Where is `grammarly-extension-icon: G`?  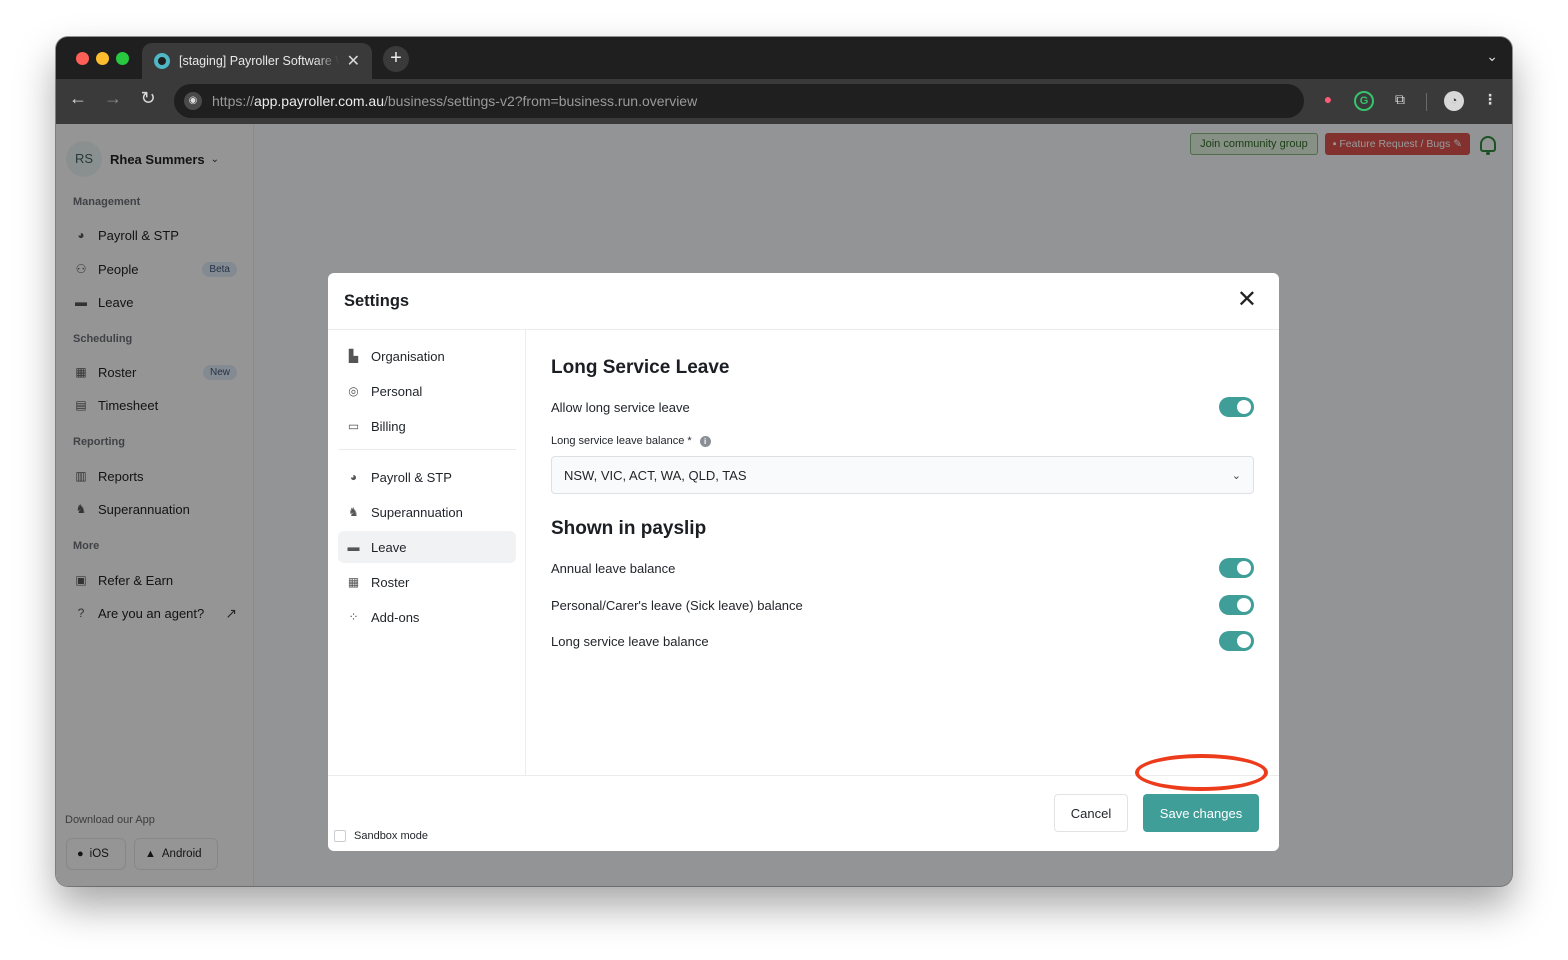 grammarly-extension-icon: G is located at coordinates (1364, 101).